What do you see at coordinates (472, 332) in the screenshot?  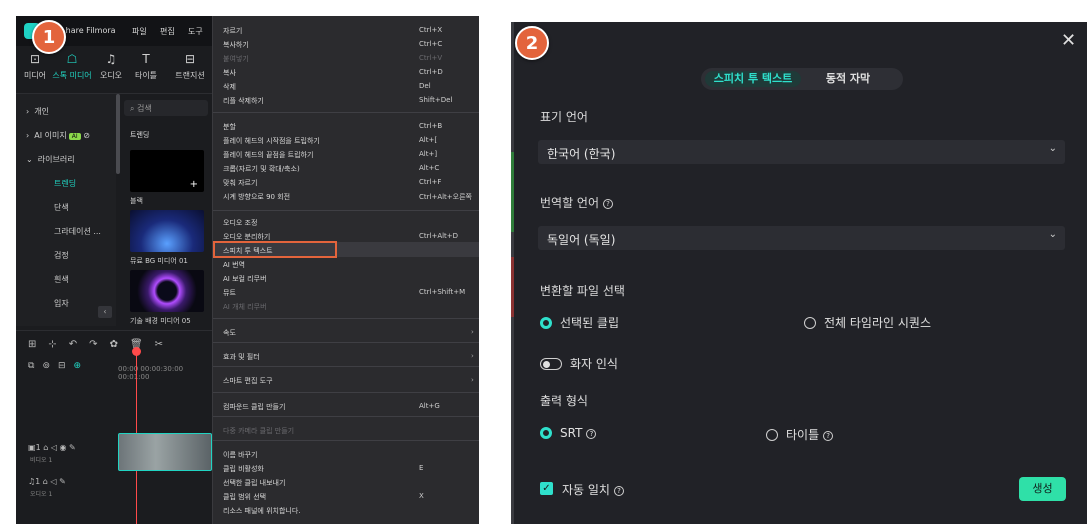 I see `chevron-right-icon: ›` at bounding box center [472, 332].